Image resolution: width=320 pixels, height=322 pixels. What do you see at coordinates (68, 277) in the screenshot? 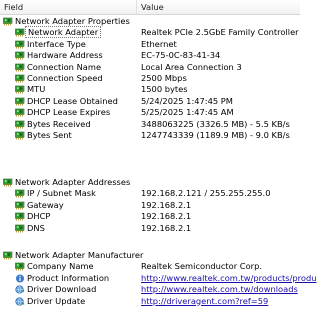
I see `field-label: Product Information` at bounding box center [68, 277].